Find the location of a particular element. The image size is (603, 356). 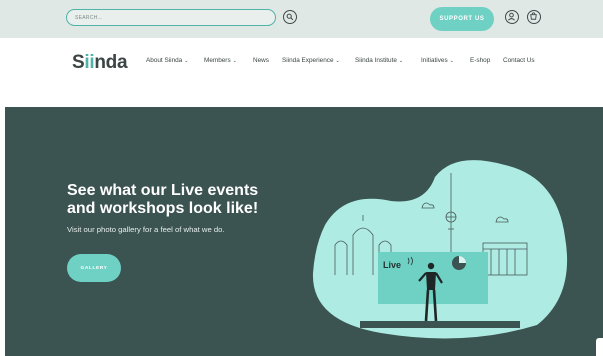

menu-contact: Contact Us is located at coordinates (519, 60).